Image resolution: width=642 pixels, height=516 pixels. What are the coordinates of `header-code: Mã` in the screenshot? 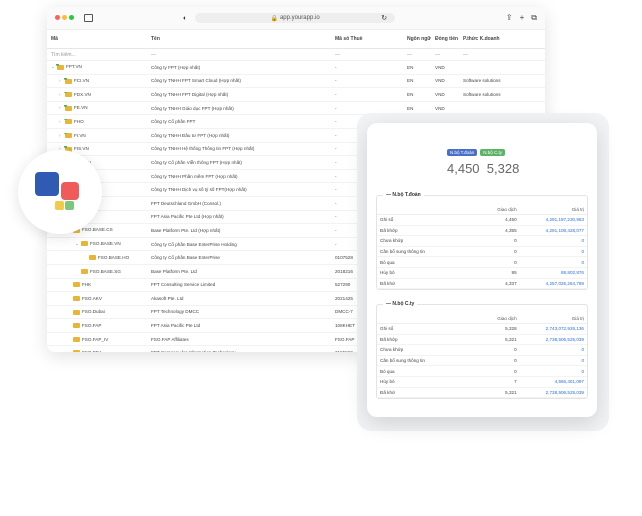 It's located at (97, 39).